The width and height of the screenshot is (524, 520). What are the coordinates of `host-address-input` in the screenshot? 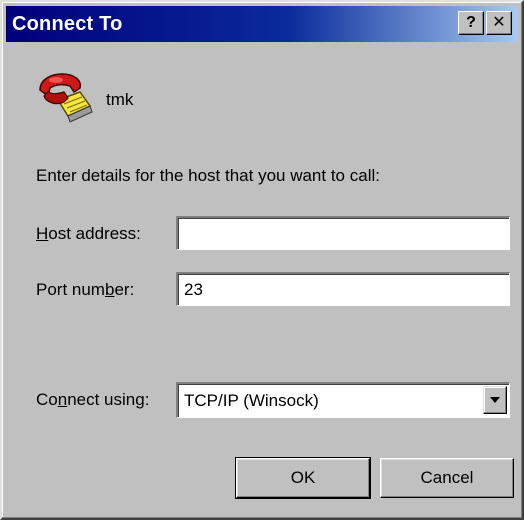 It's located at (343, 233).